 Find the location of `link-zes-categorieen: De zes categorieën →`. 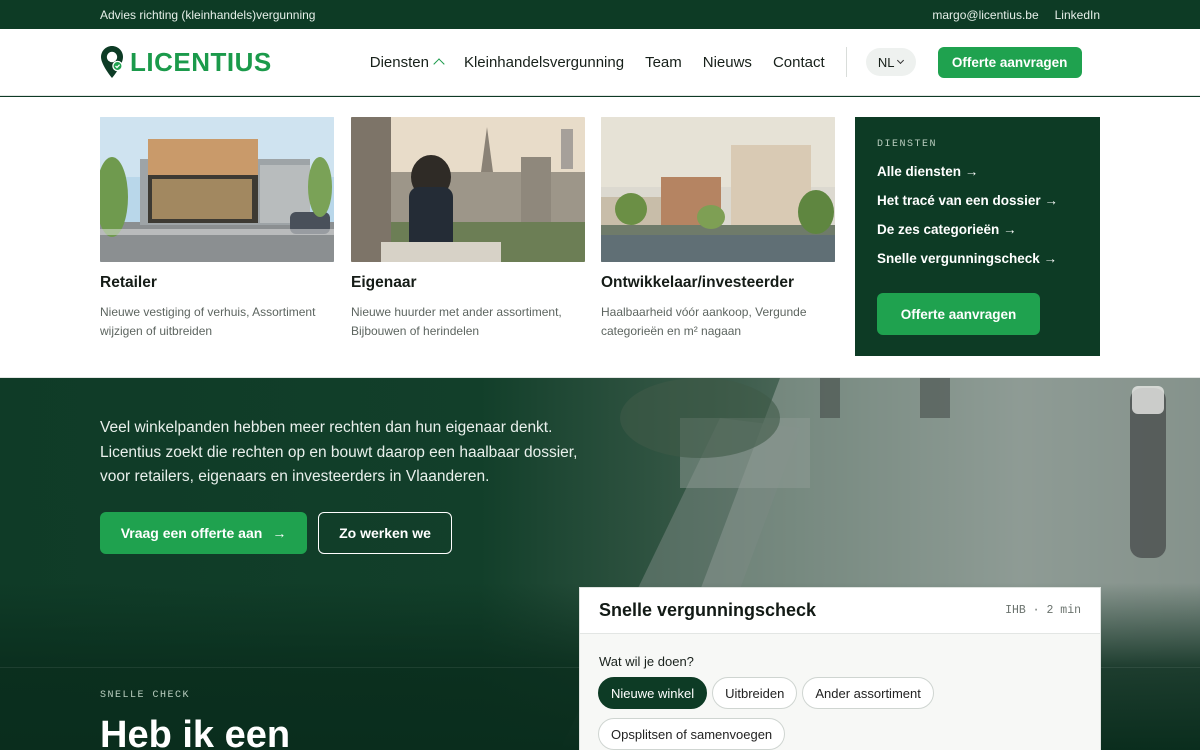

link-zes-categorieen: De zes categorieën → is located at coordinates (977, 229).